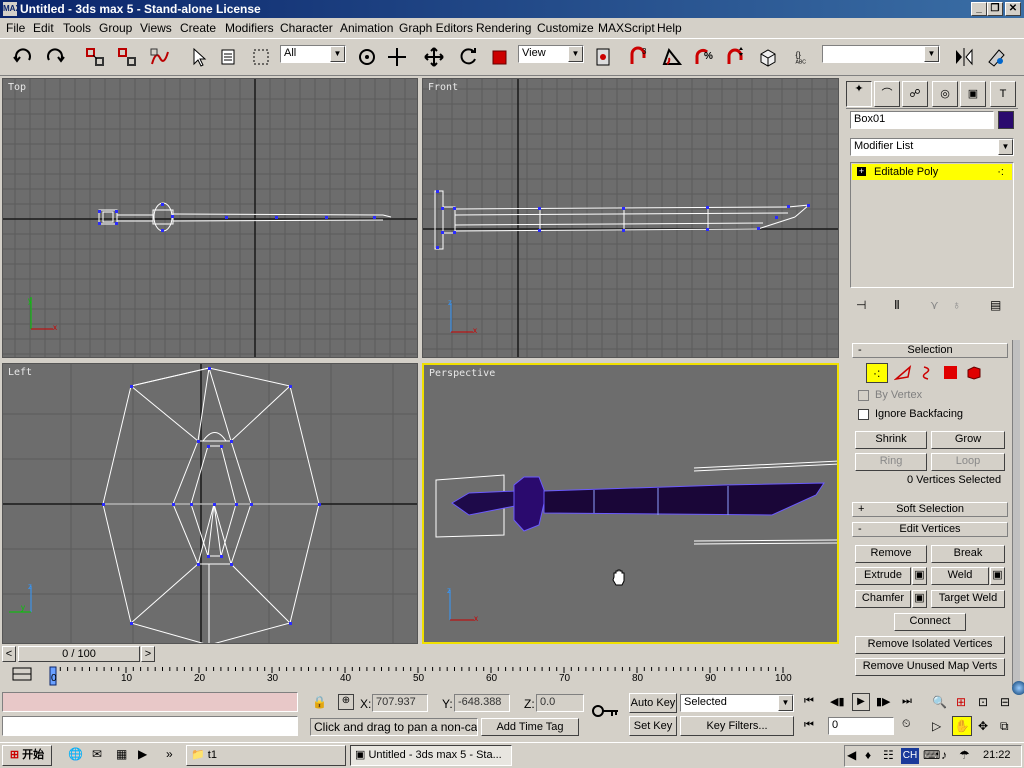  I want to click on viewport-label-front: Front, so click(443, 87).